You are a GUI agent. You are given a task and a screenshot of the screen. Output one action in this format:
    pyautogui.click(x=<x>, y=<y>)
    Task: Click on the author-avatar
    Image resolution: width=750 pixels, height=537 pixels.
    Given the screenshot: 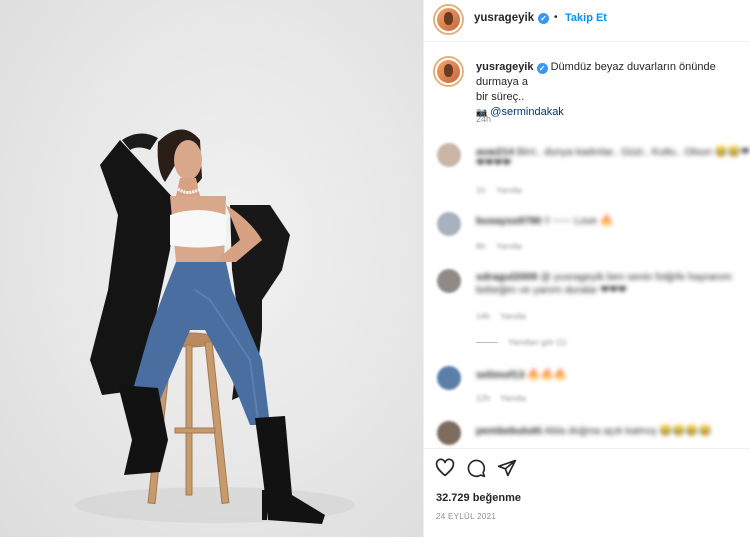 What is the action you would take?
    pyautogui.click(x=448, y=19)
    